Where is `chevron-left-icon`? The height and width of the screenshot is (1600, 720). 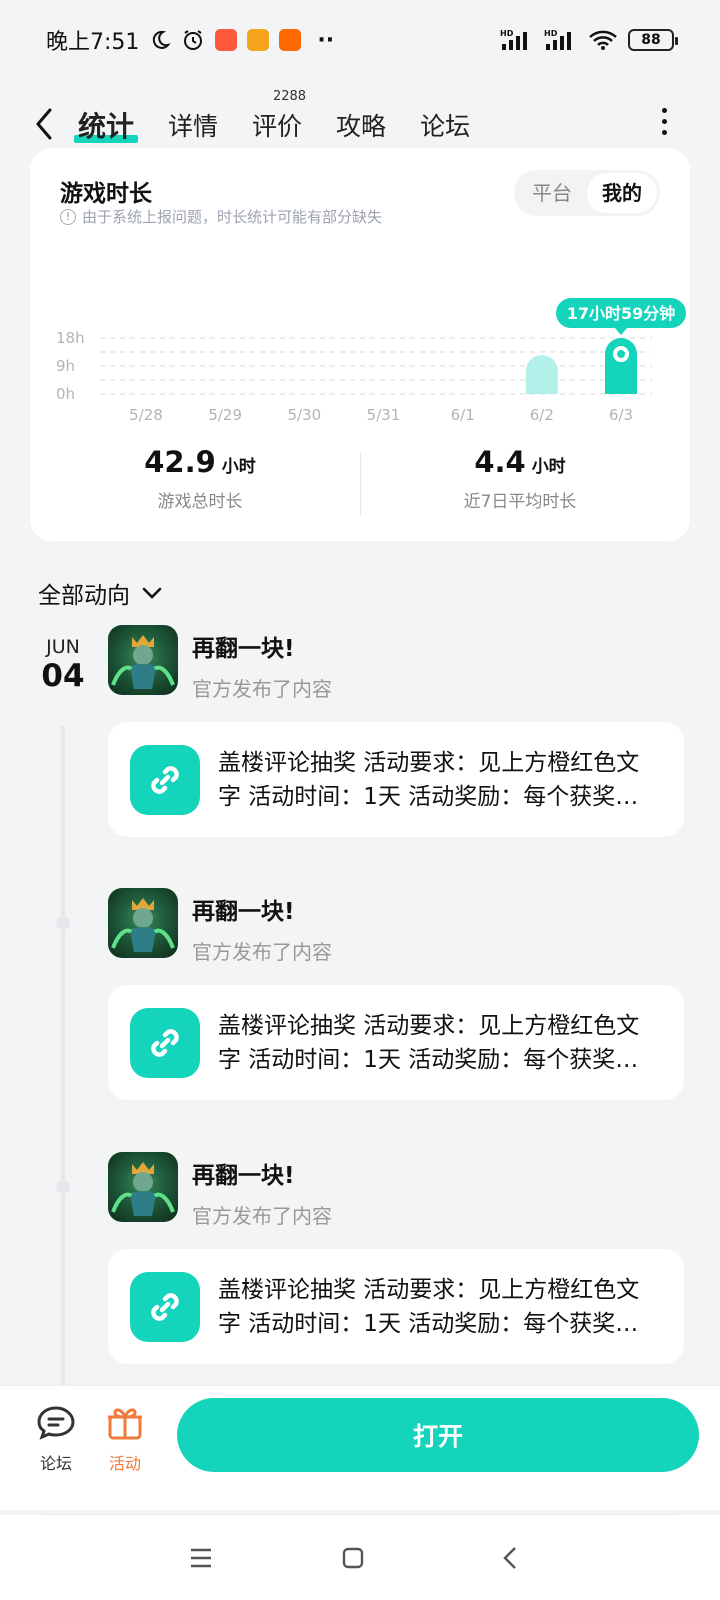
chevron-left-icon is located at coordinates (44, 124).